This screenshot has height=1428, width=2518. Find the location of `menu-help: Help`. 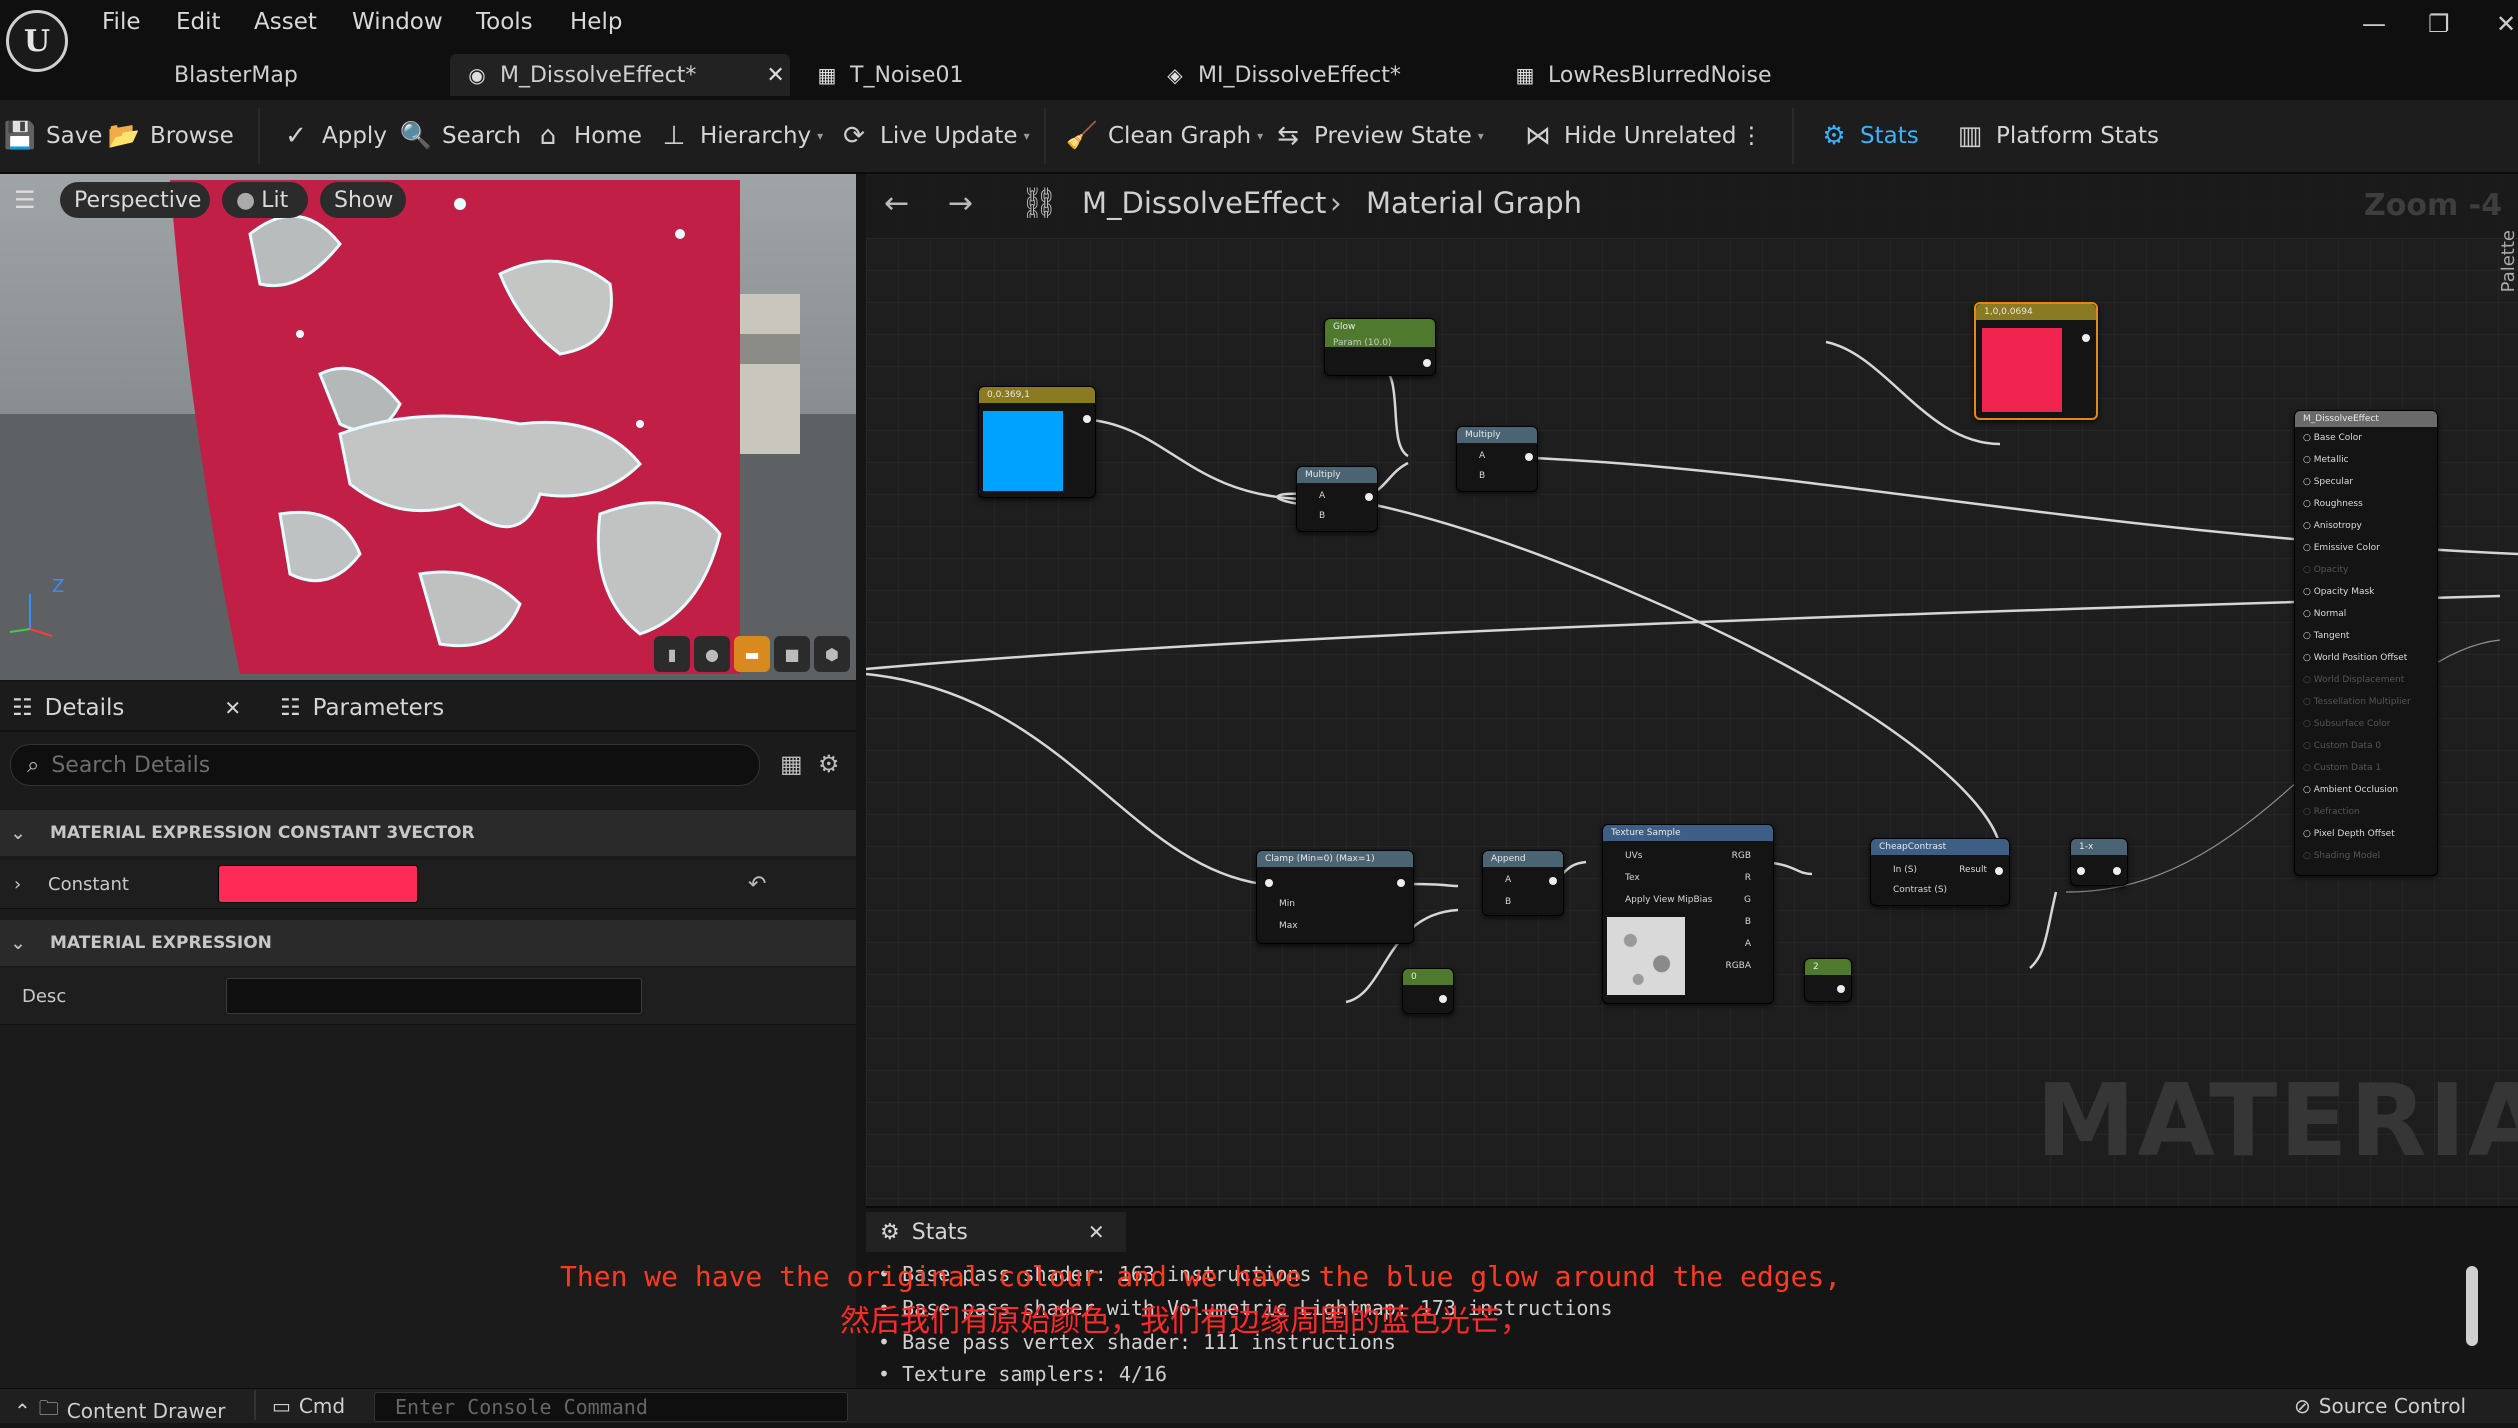

menu-help: Help is located at coordinates (596, 22).